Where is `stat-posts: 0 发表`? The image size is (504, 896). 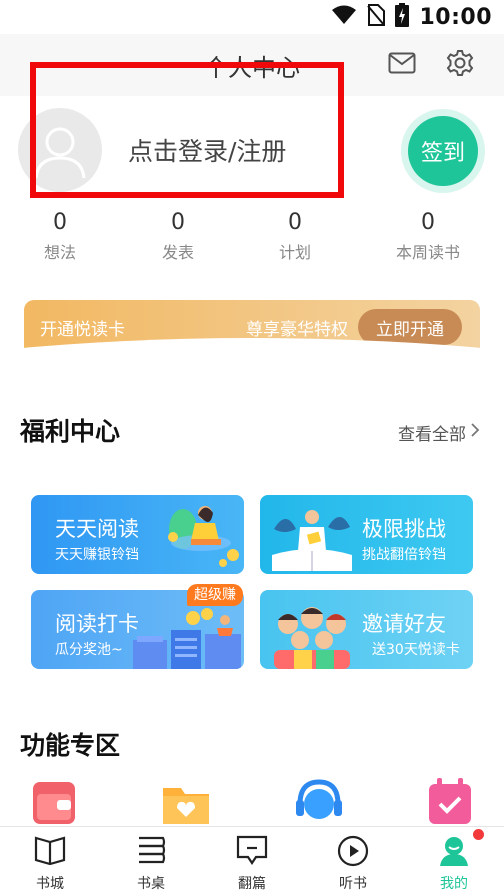
stat-posts: 0 发表 is located at coordinates (178, 236).